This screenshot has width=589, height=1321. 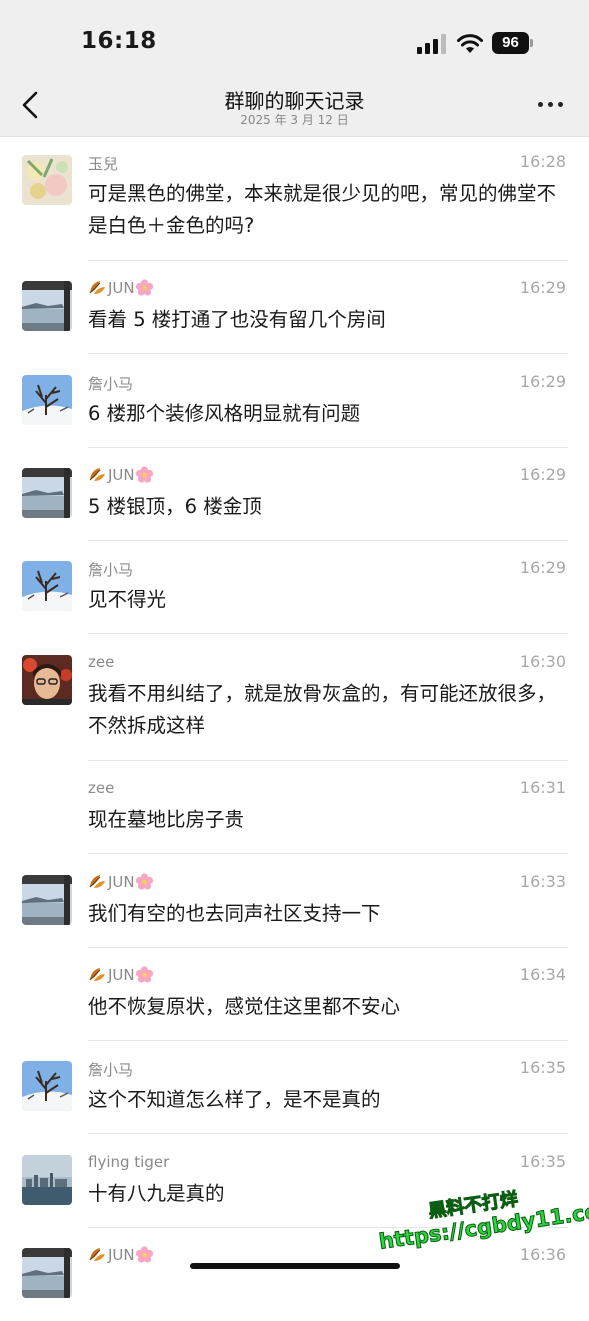 What do you see at coordinates (294, 38) in the screenshot?
I see `status-bar: 16:18 96` at bounding box center [294, 38].